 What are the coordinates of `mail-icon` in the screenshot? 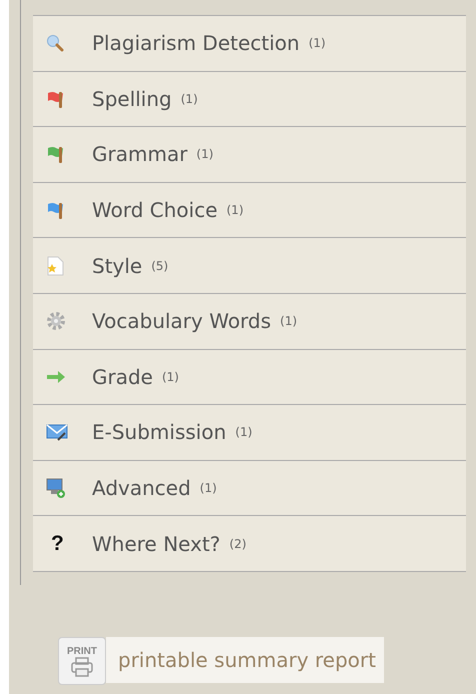 It's located at (57, 432).